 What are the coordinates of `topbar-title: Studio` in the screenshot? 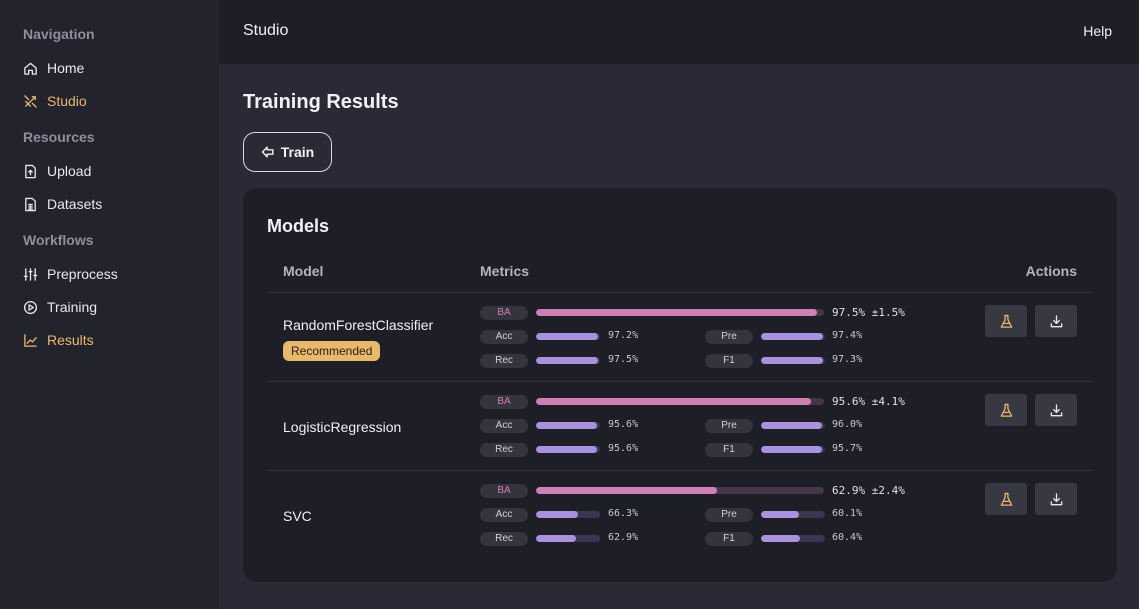 It's located at (266, 30).